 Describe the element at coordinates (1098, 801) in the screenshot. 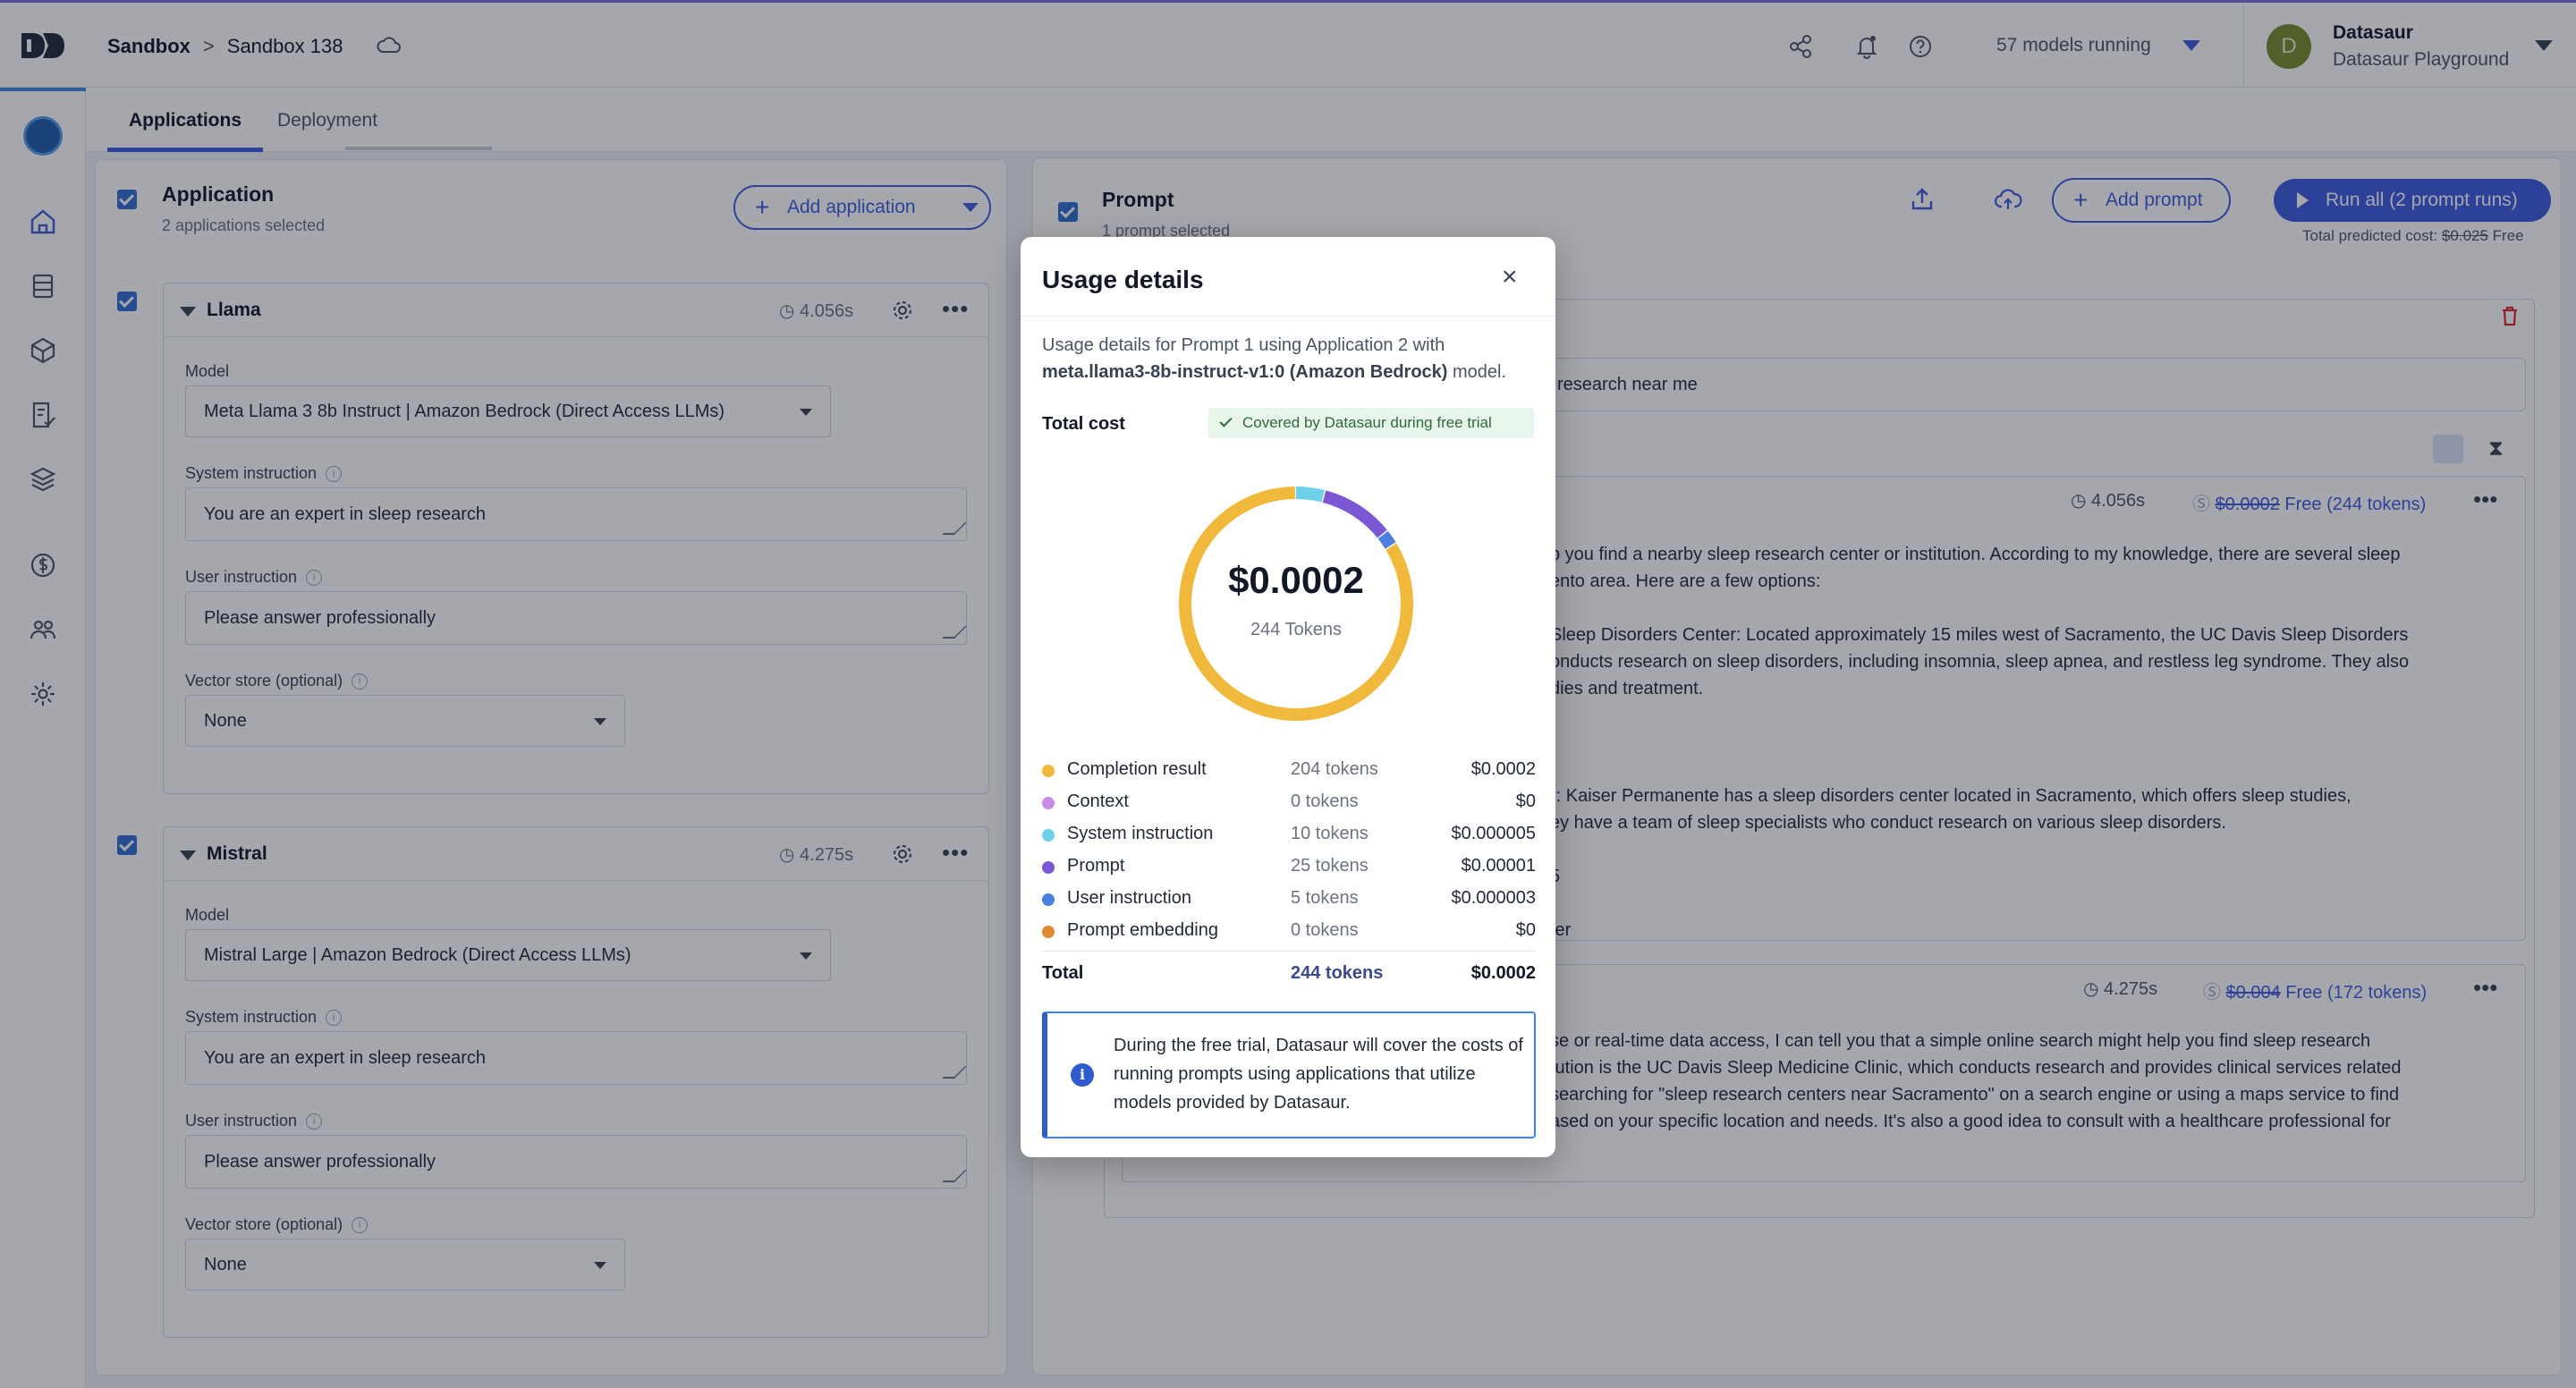

I see `usage-item-name: Context` at that location.